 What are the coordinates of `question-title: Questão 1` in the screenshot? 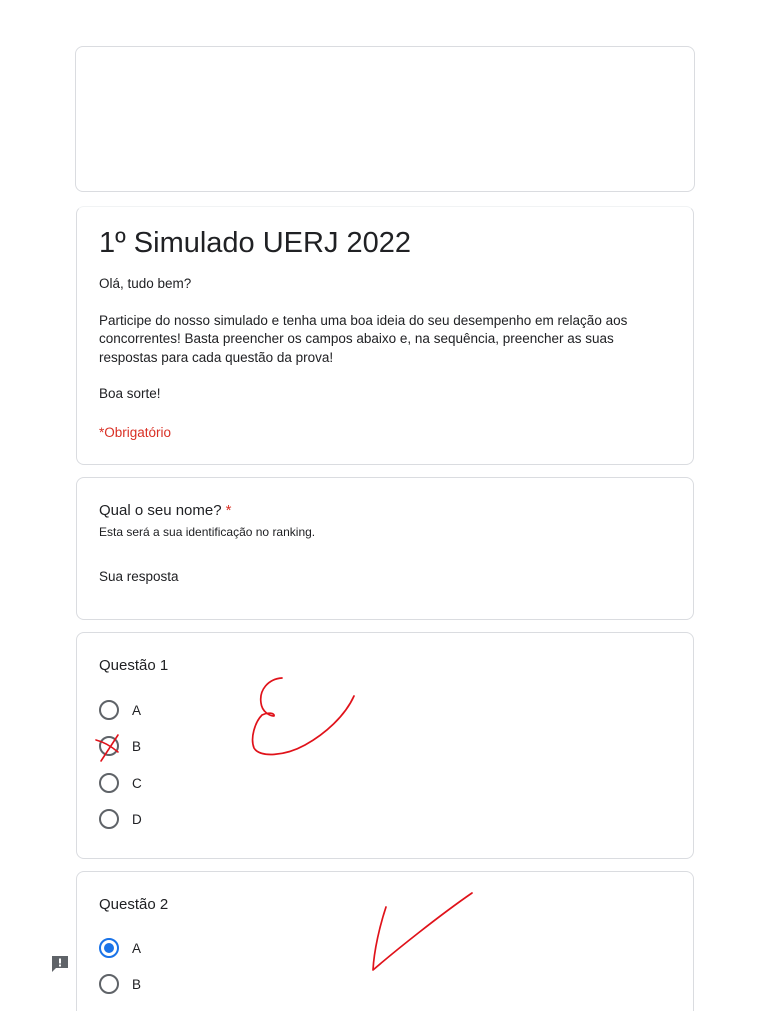 It's located at (134, 665).